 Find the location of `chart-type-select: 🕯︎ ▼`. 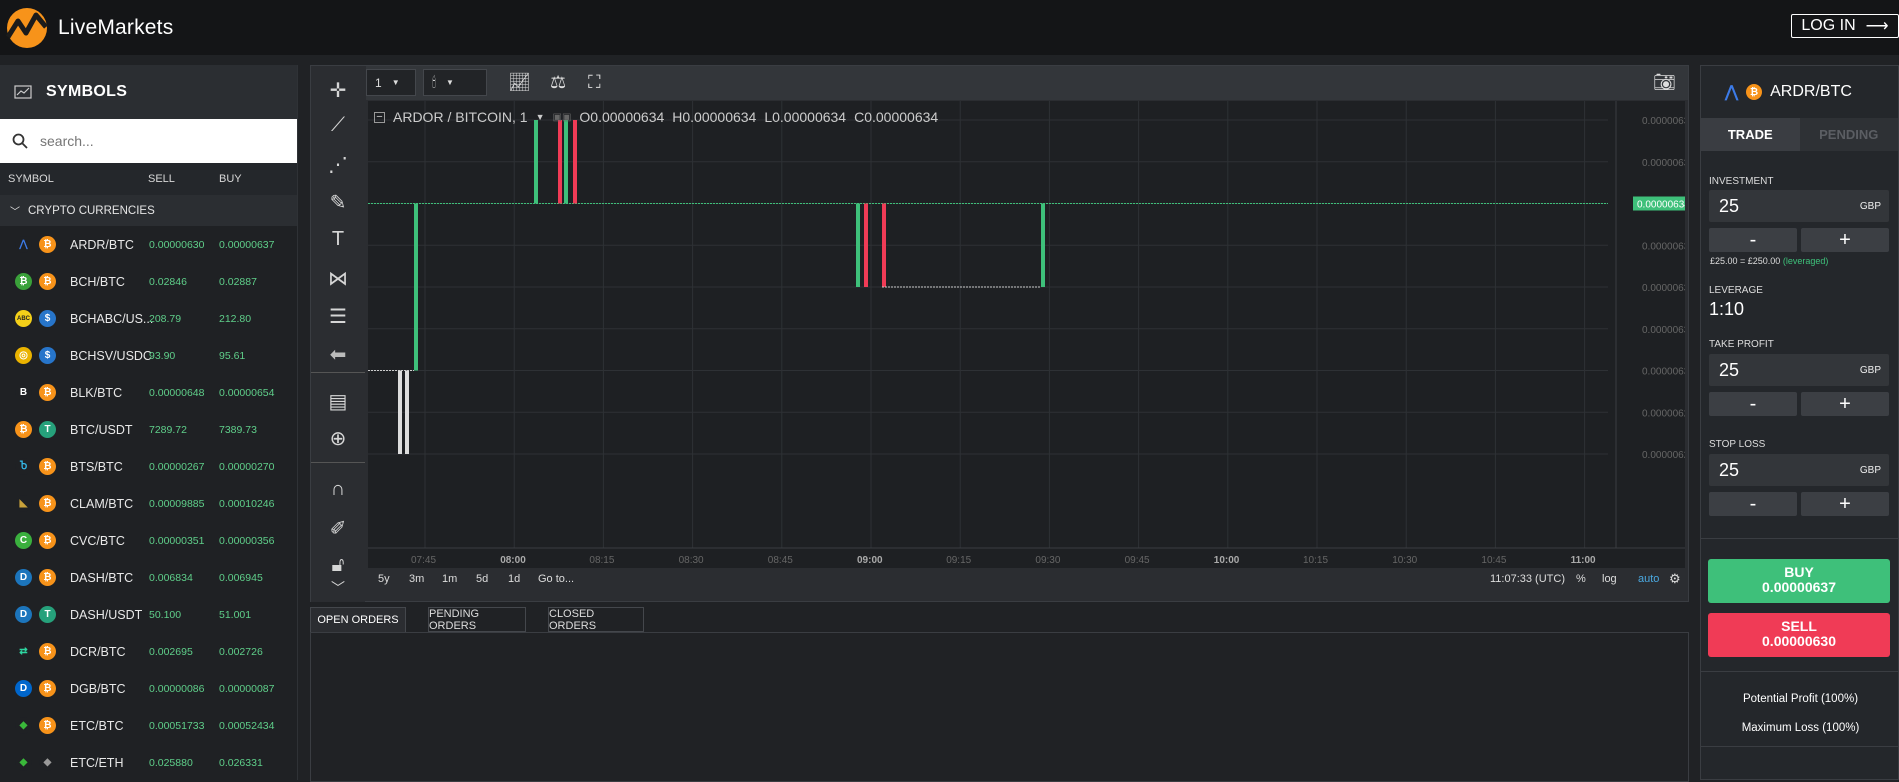

chart-type-select: 🕯︎ ▼ is located at coordinates (455, 82).